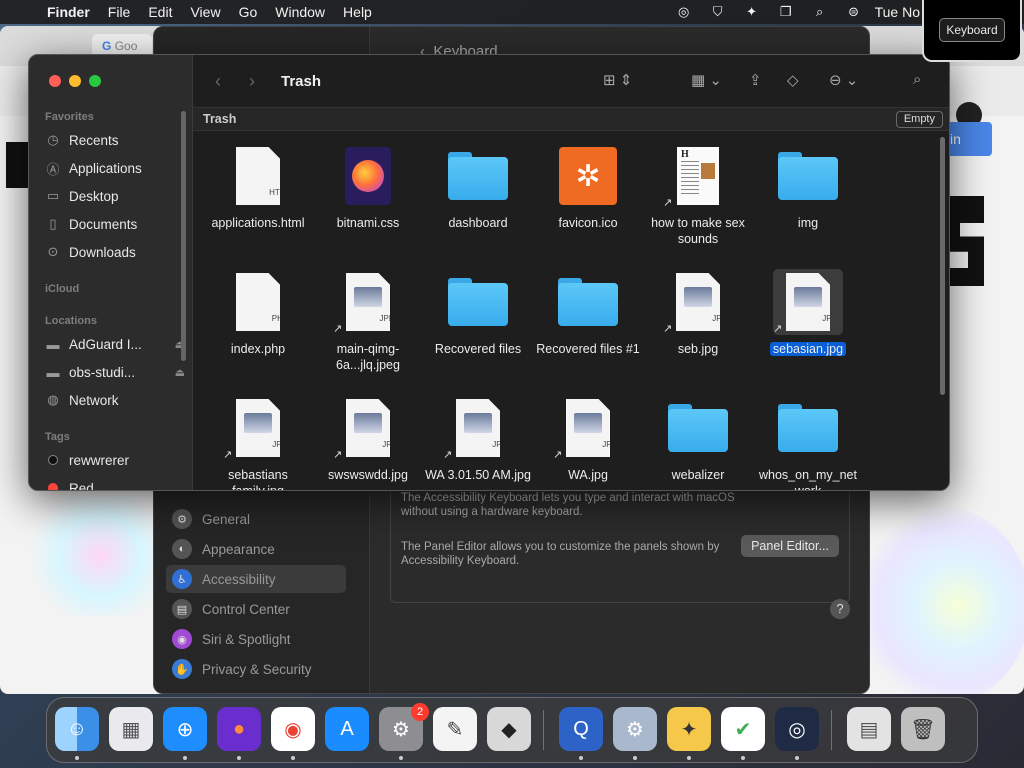 Image resolution: width=1024 pixels, height=768 pixels. Describe the element at coordinates (698, 313) in the screenshot. I see `file-item: JPG ↗ seb.jpg` at that location.